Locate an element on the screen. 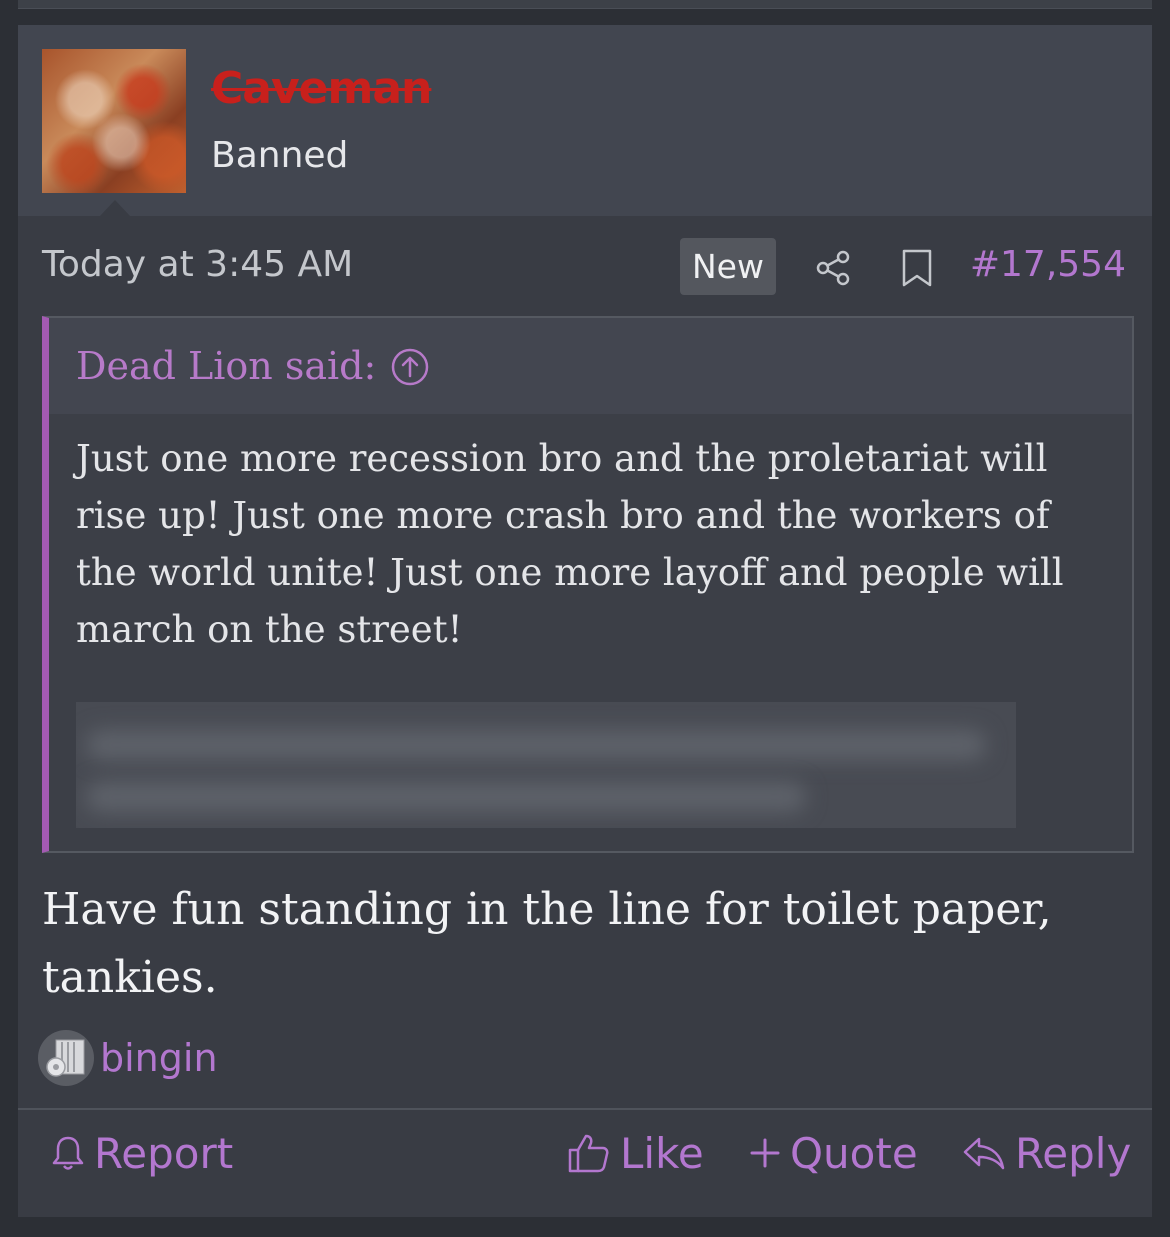  username: Caveman is located at coordinates (321, 88).